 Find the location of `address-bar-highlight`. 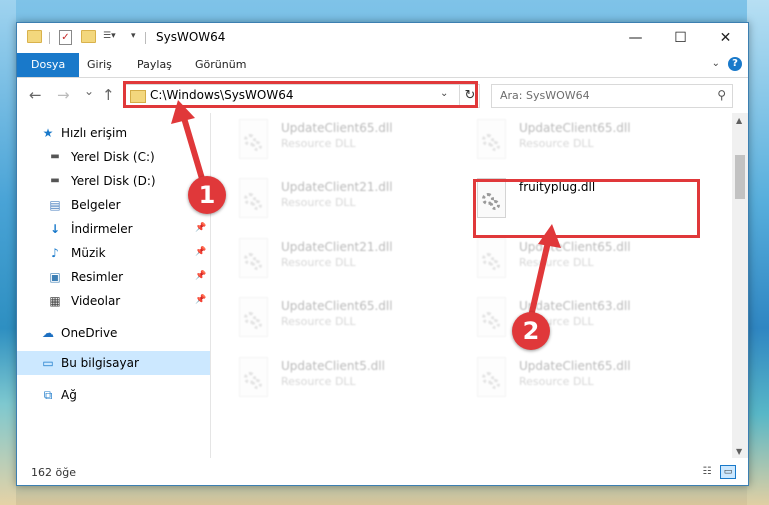

address-bar-highlight is located at coordinates (300, 94).